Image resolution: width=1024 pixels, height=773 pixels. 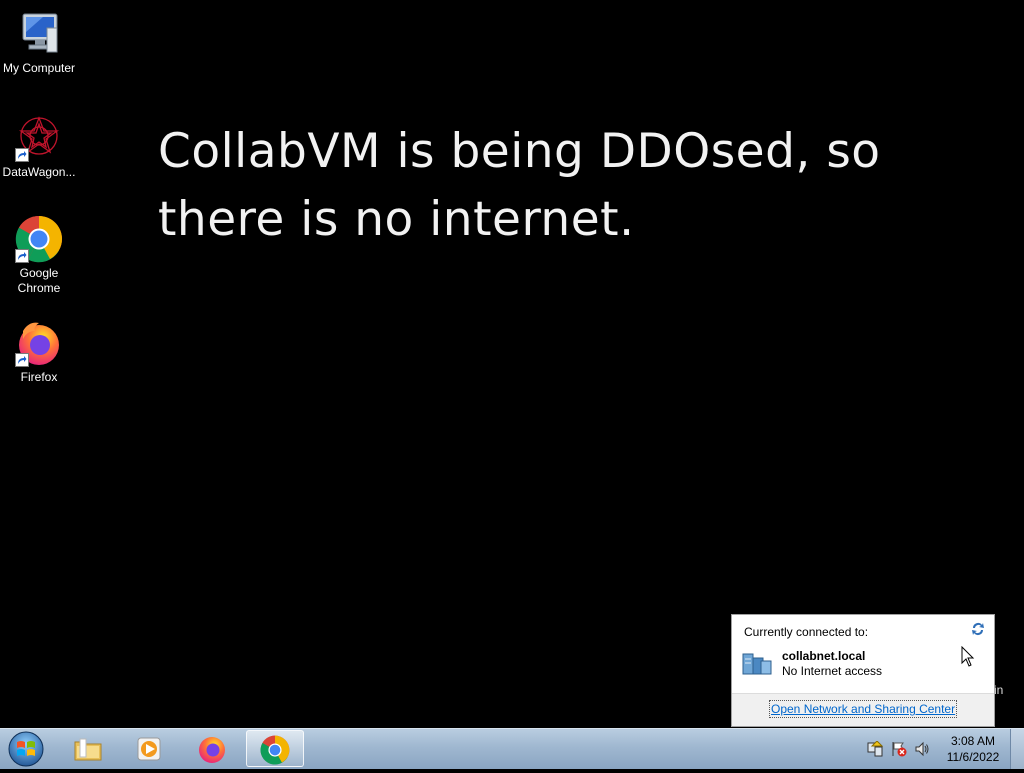 I want to click on taskbar-media-player, so click(x=150, y=748).